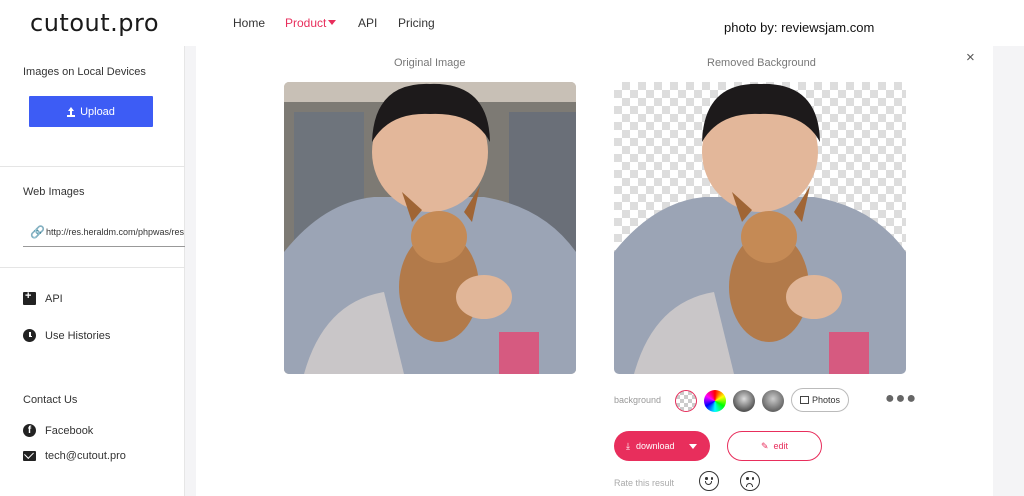 Image resolution: width=1024 pixels, height=496 pixels. Describe the element at coordinates (97, 111) in the screenshot. I see `upload-label: Upload` at that location.